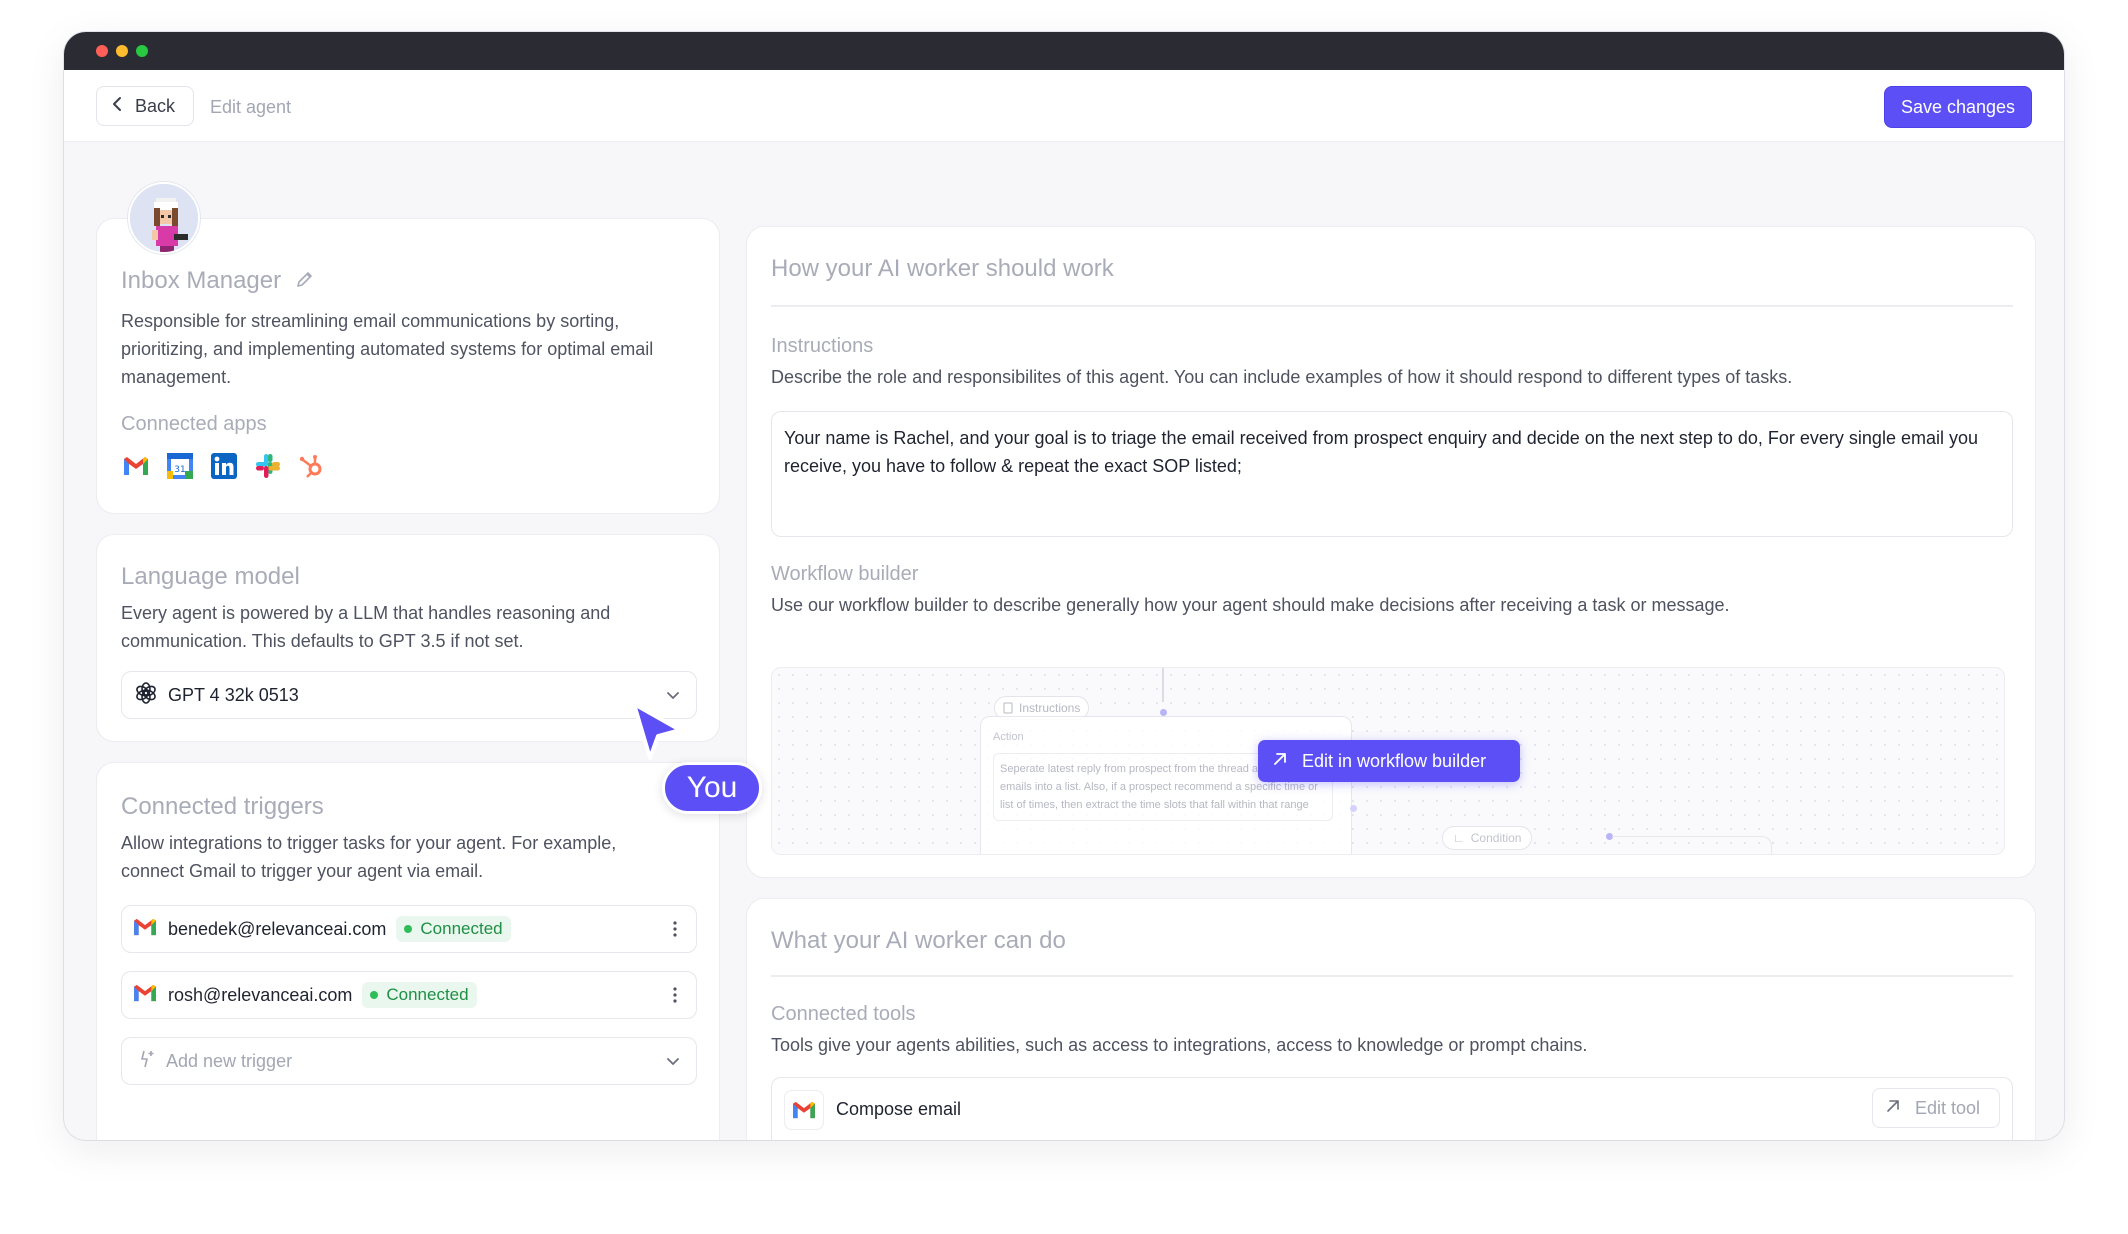 The height and width of the screenshot is (1234, 2128). What do you see at coordinates (409, 1061) in the screenshot?
I see `add-trigger-select: Add new trigger` at bounding box center [409, 1061].